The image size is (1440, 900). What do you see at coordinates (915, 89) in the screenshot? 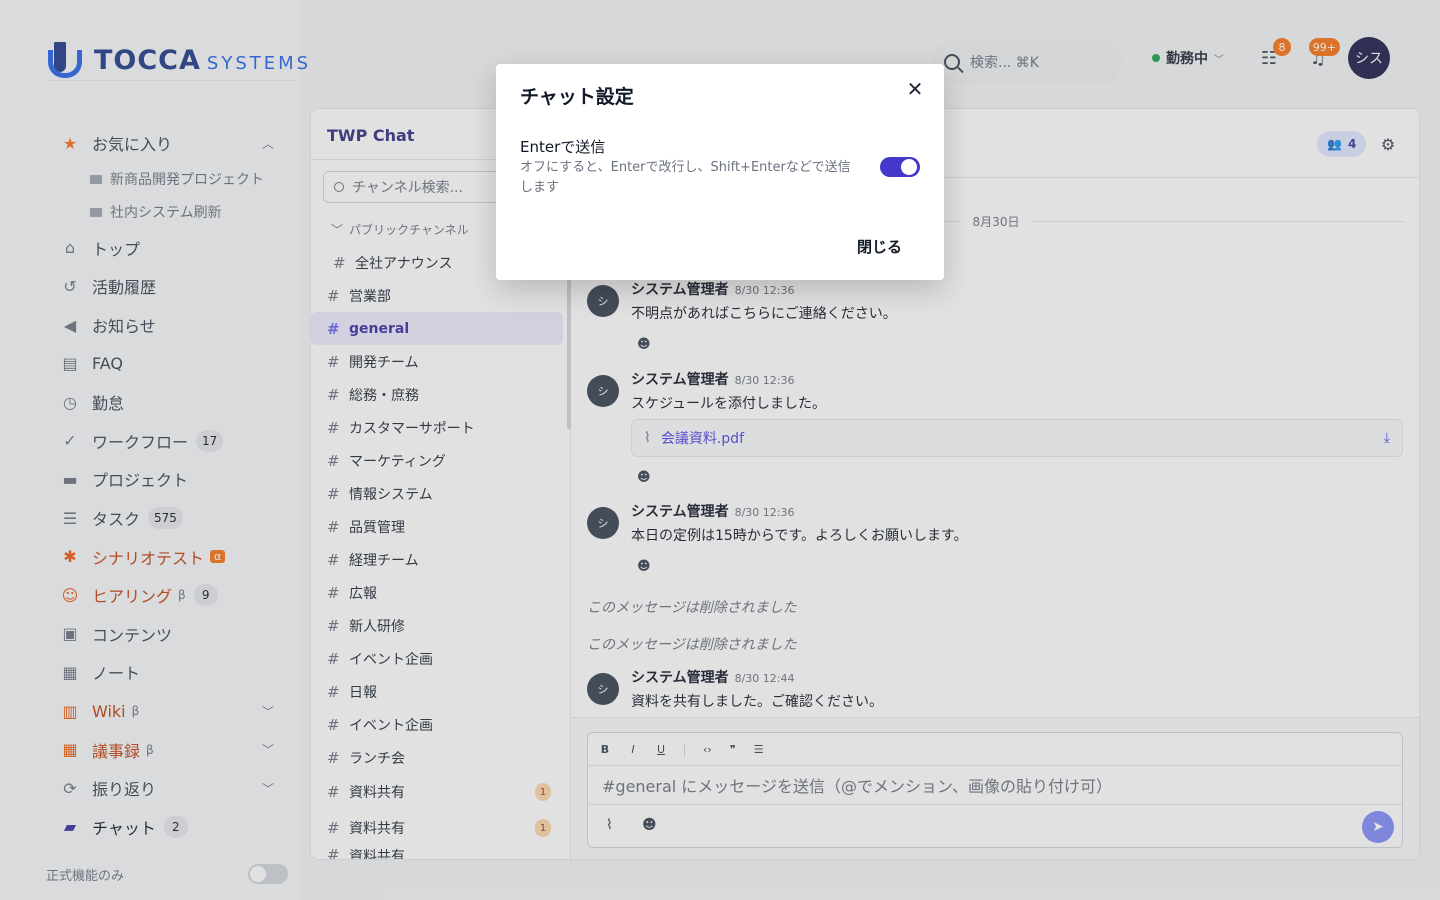
I see `close-icon: ✕` at bounding box center [915, 89].